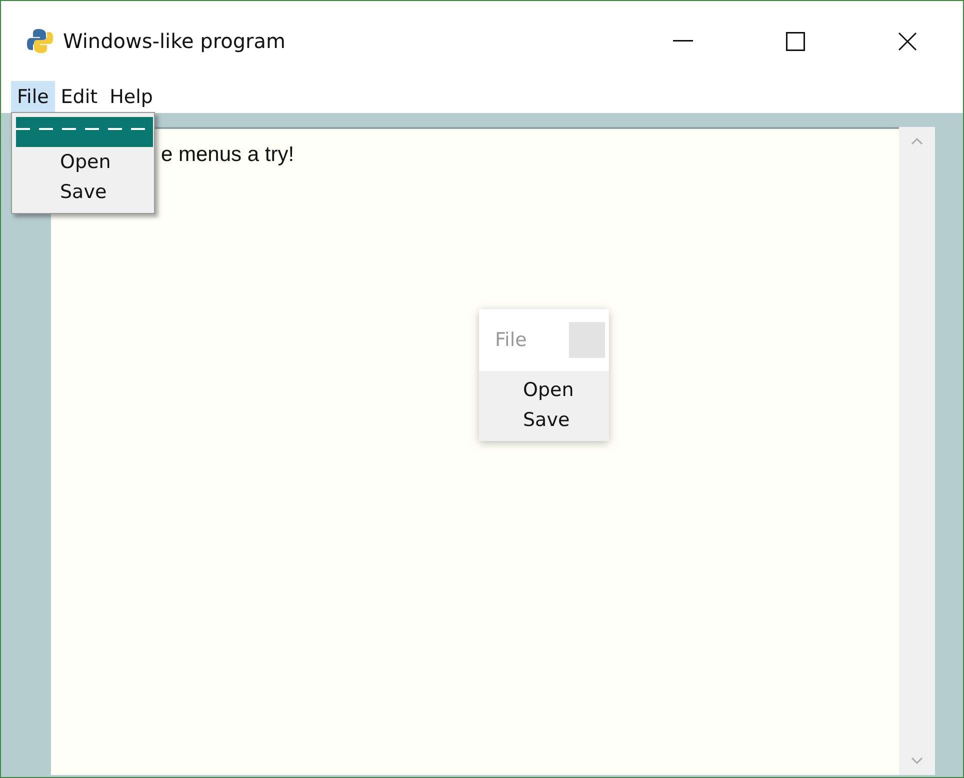 This screenshot has width=964, height=778. Describe the element at coordinates (683, 41) in the screenshot. I see `minimize-icon` at that location.